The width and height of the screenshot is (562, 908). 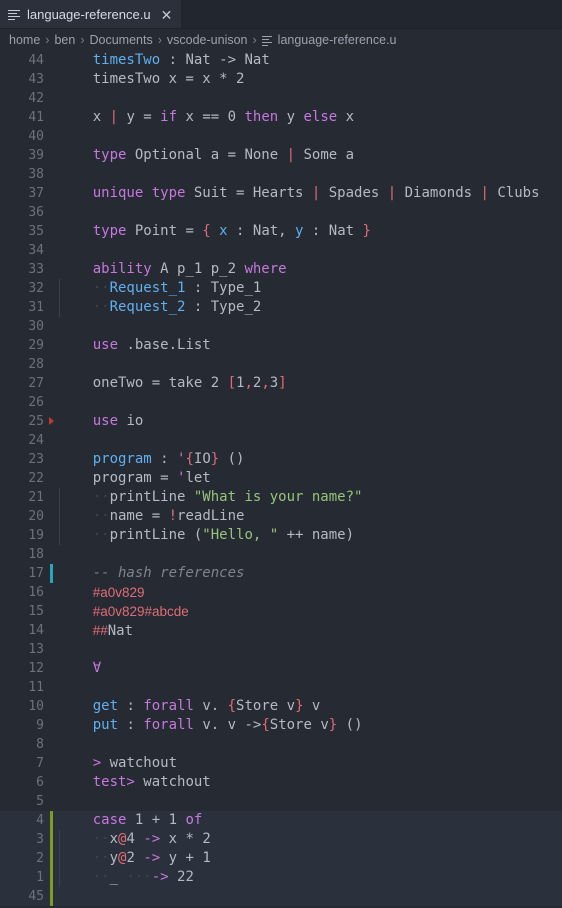 What do you see at coordinates (22, 231) in the screenshot?
I see `line-number: 35` at bounding box center [22, 231].